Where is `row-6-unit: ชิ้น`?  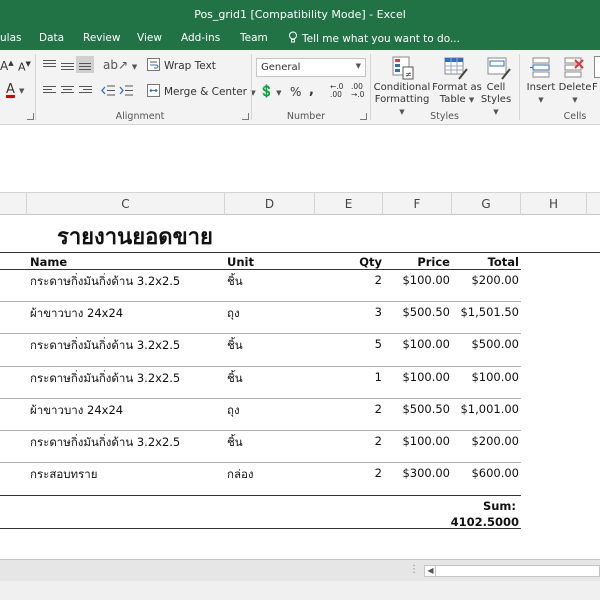 row-6-unit: ชิ้น is located at coordinates (235, 443).